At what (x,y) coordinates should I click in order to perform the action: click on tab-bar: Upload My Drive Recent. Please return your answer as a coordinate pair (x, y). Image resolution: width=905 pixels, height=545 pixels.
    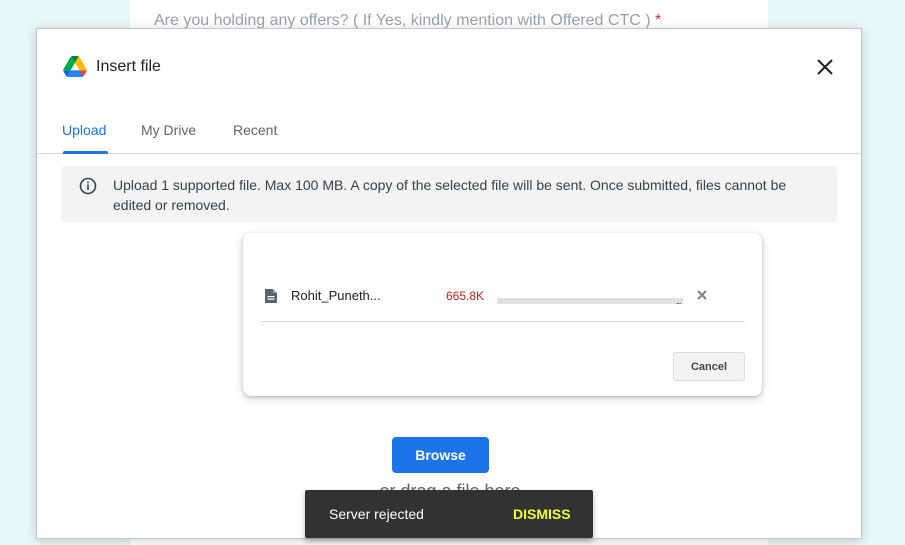
    Looking at the image, I should click on (449, 129).